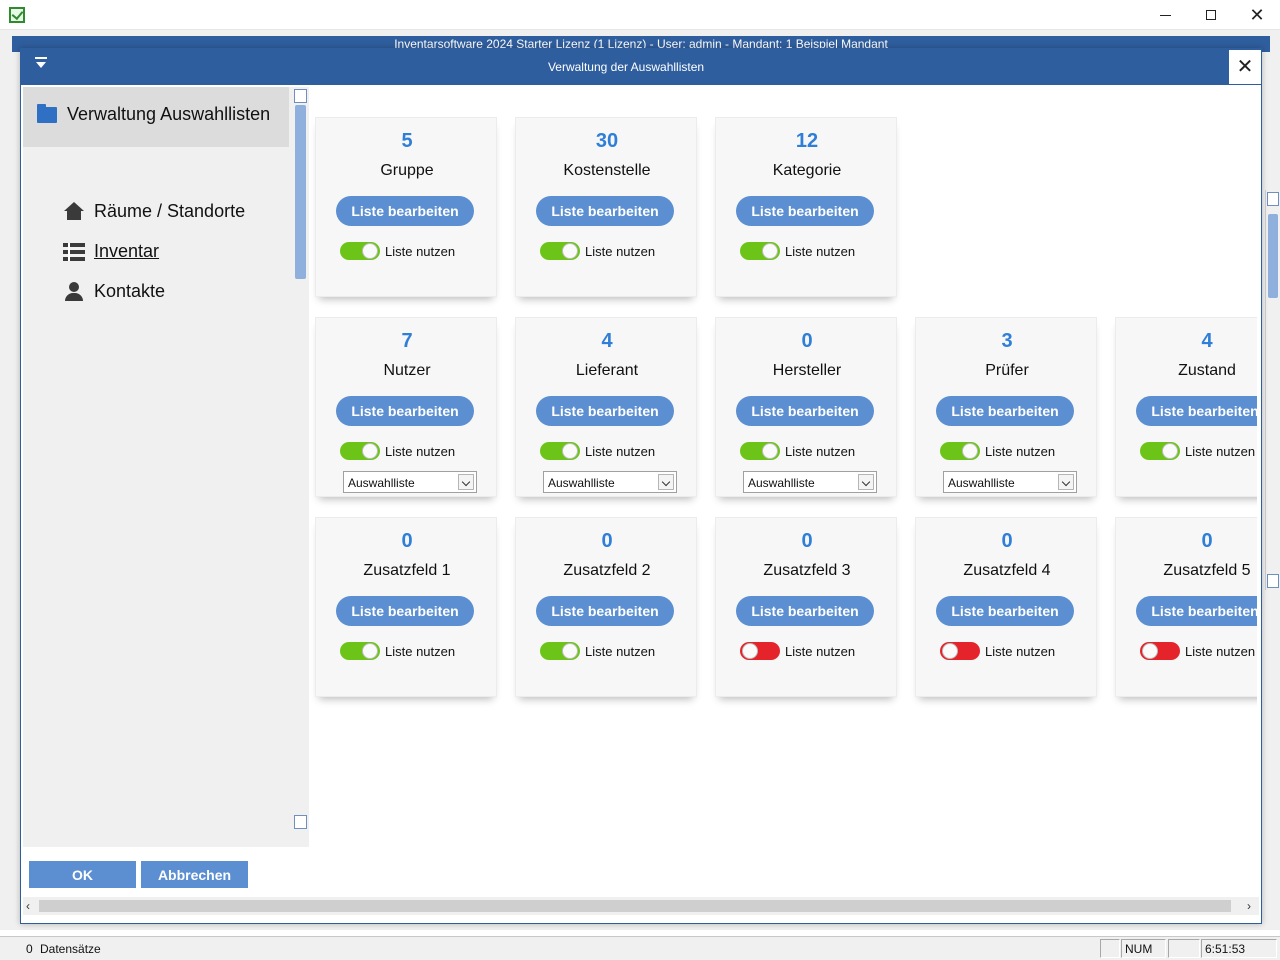  What do you see at coordinates (74, 291) in the screenshot?
I see `user-icon` at bounding box center [74, 291].